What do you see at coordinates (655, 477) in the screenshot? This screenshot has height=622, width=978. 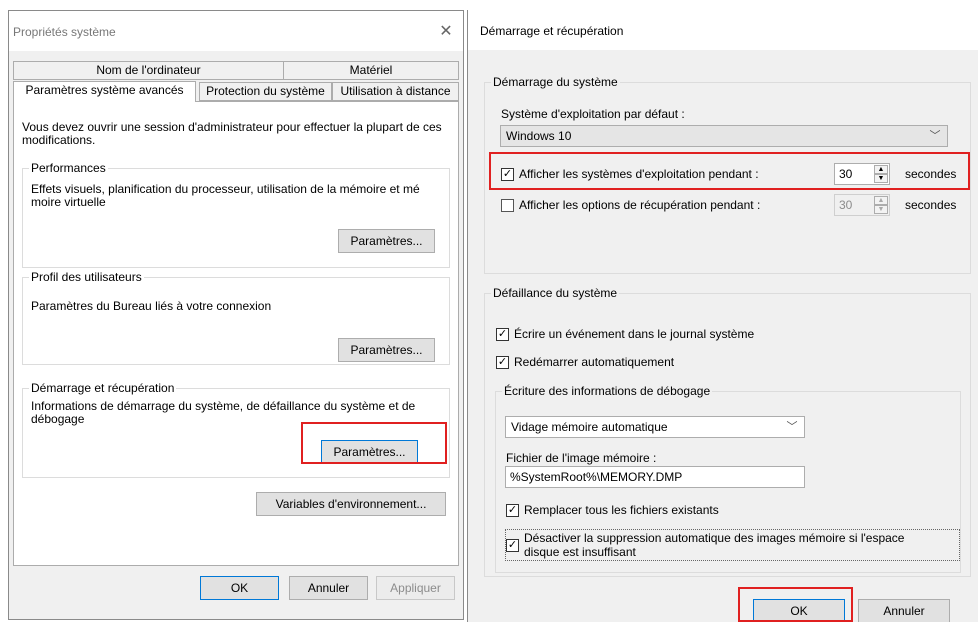 I see `dump-file-input: %SystemRoot%\MEMORY.DMP` at bounding box center [655, 477].